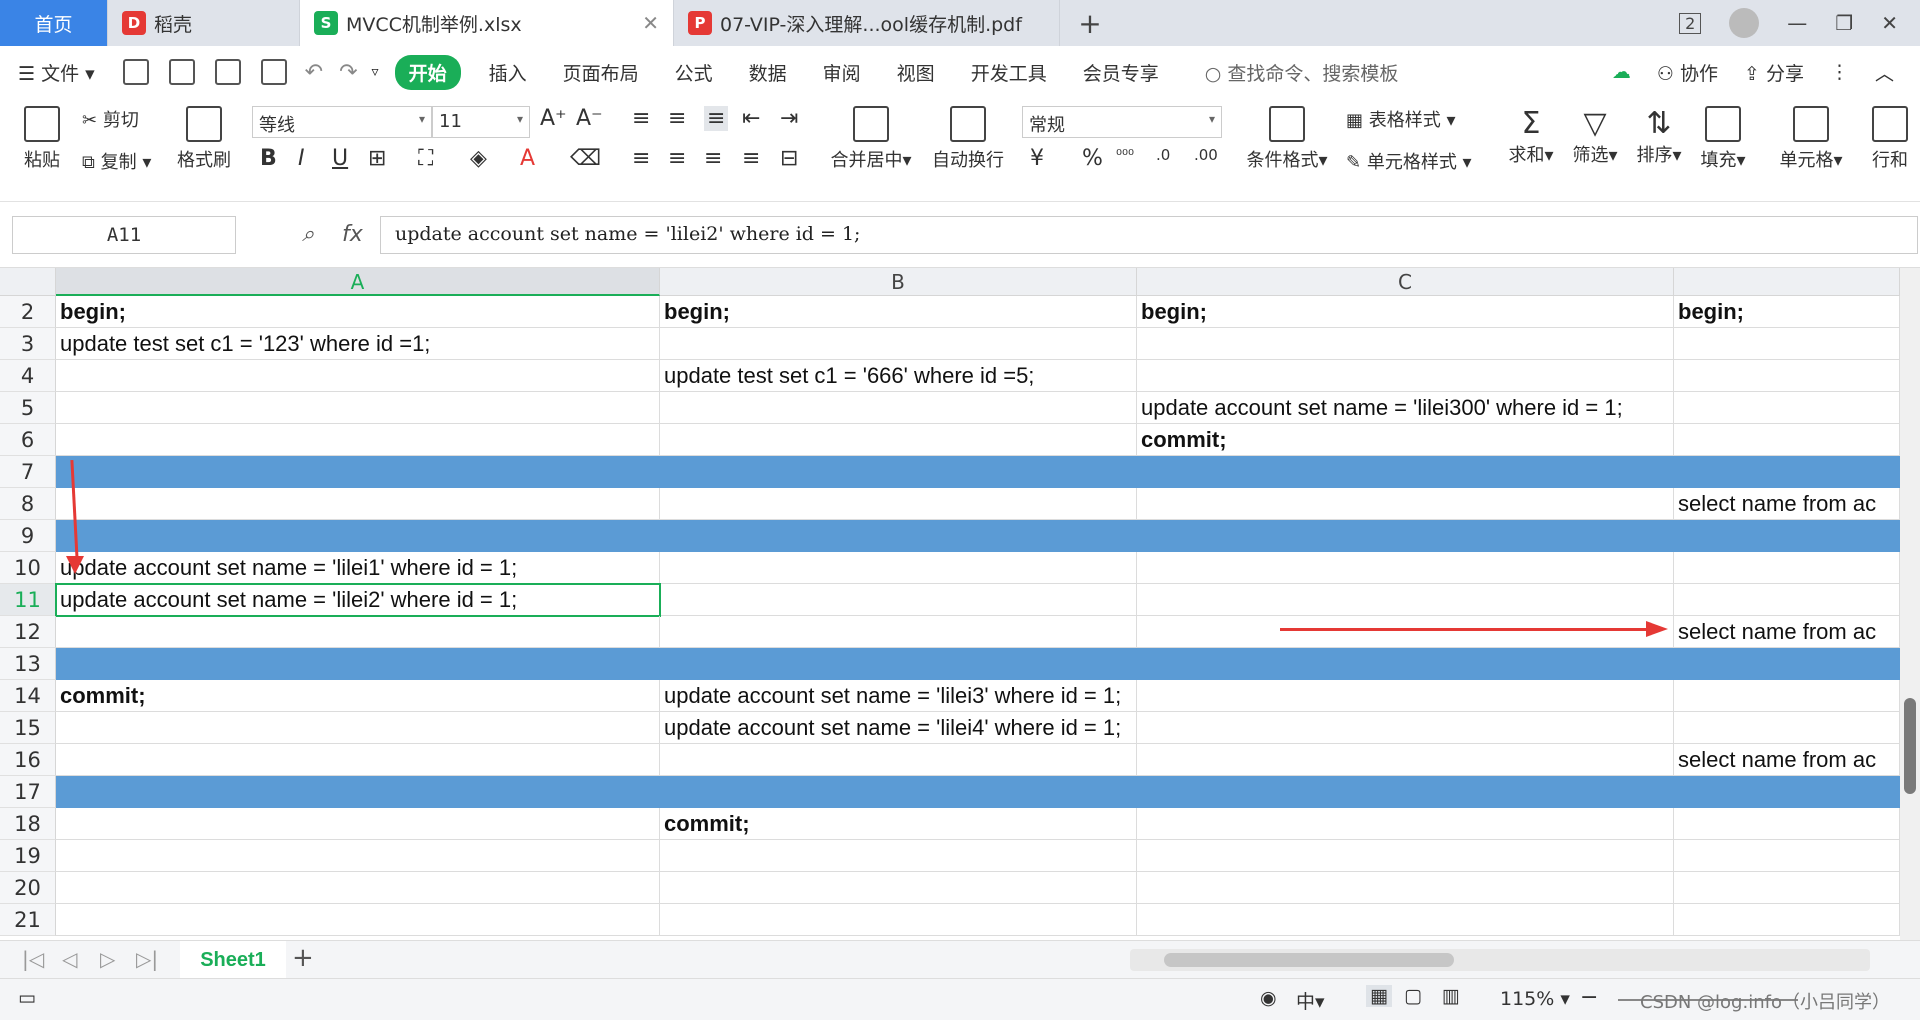 This screenshot has width=1920, height=1020. Describe the element at coordinates (28, 472) in the screenshot. I see `row-header: 7` at that location.